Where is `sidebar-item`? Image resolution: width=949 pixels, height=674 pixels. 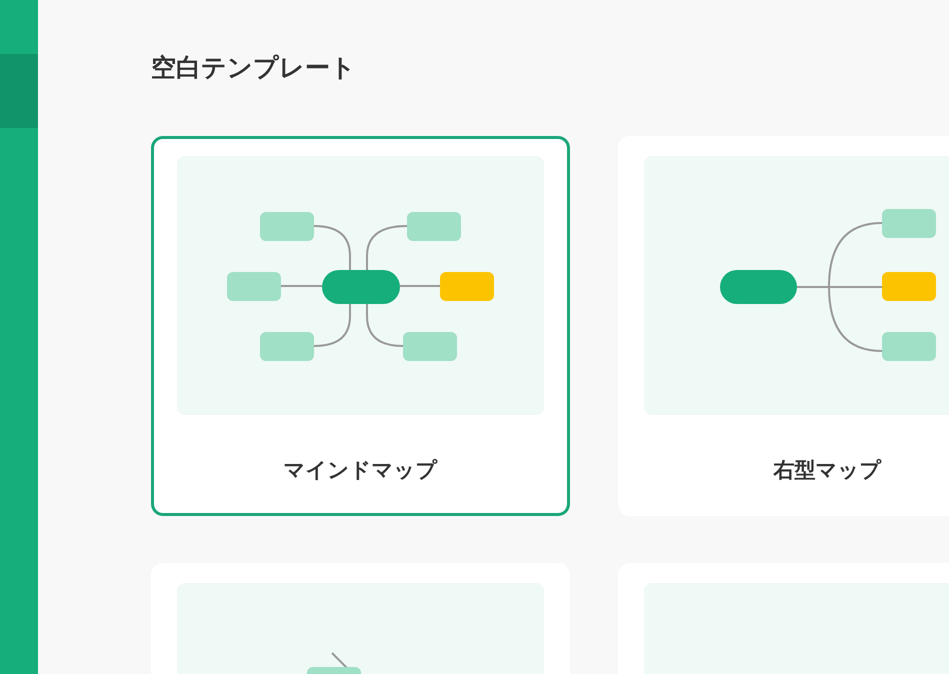 sidebar-item is located at coordinates (19, 91).